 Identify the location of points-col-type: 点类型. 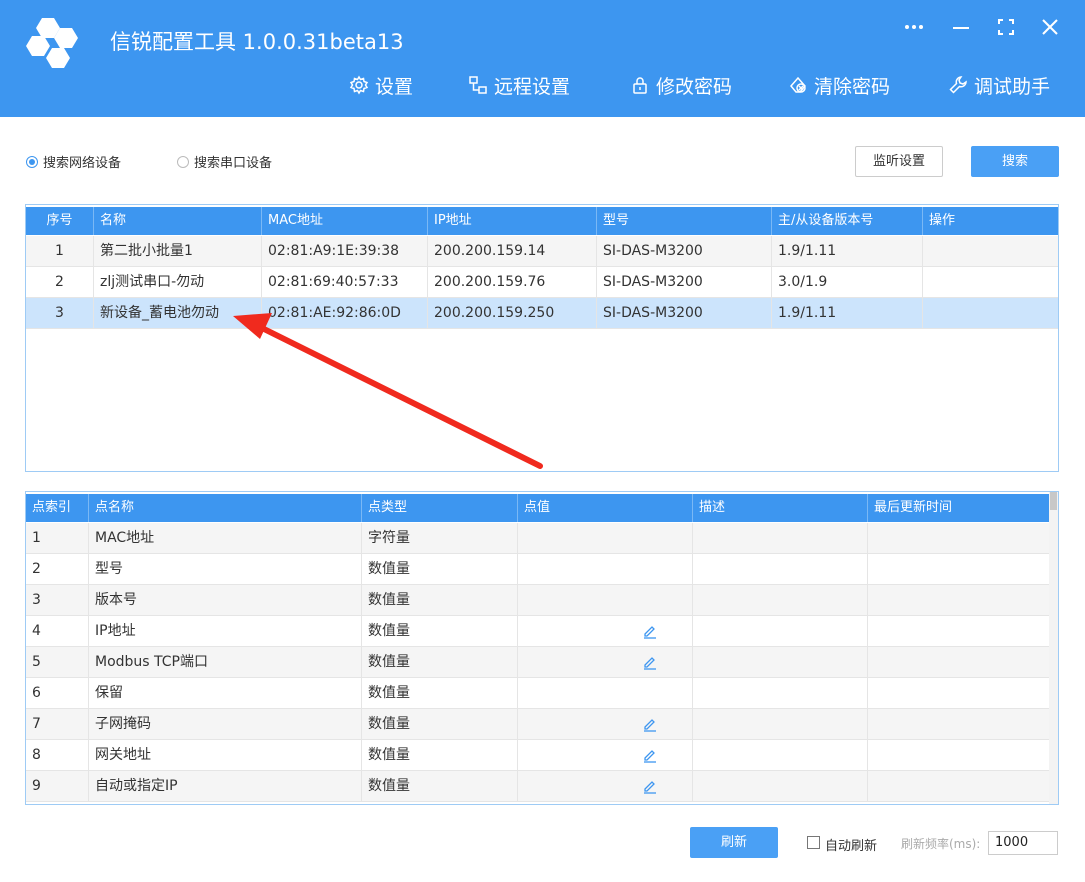
(440, 508).